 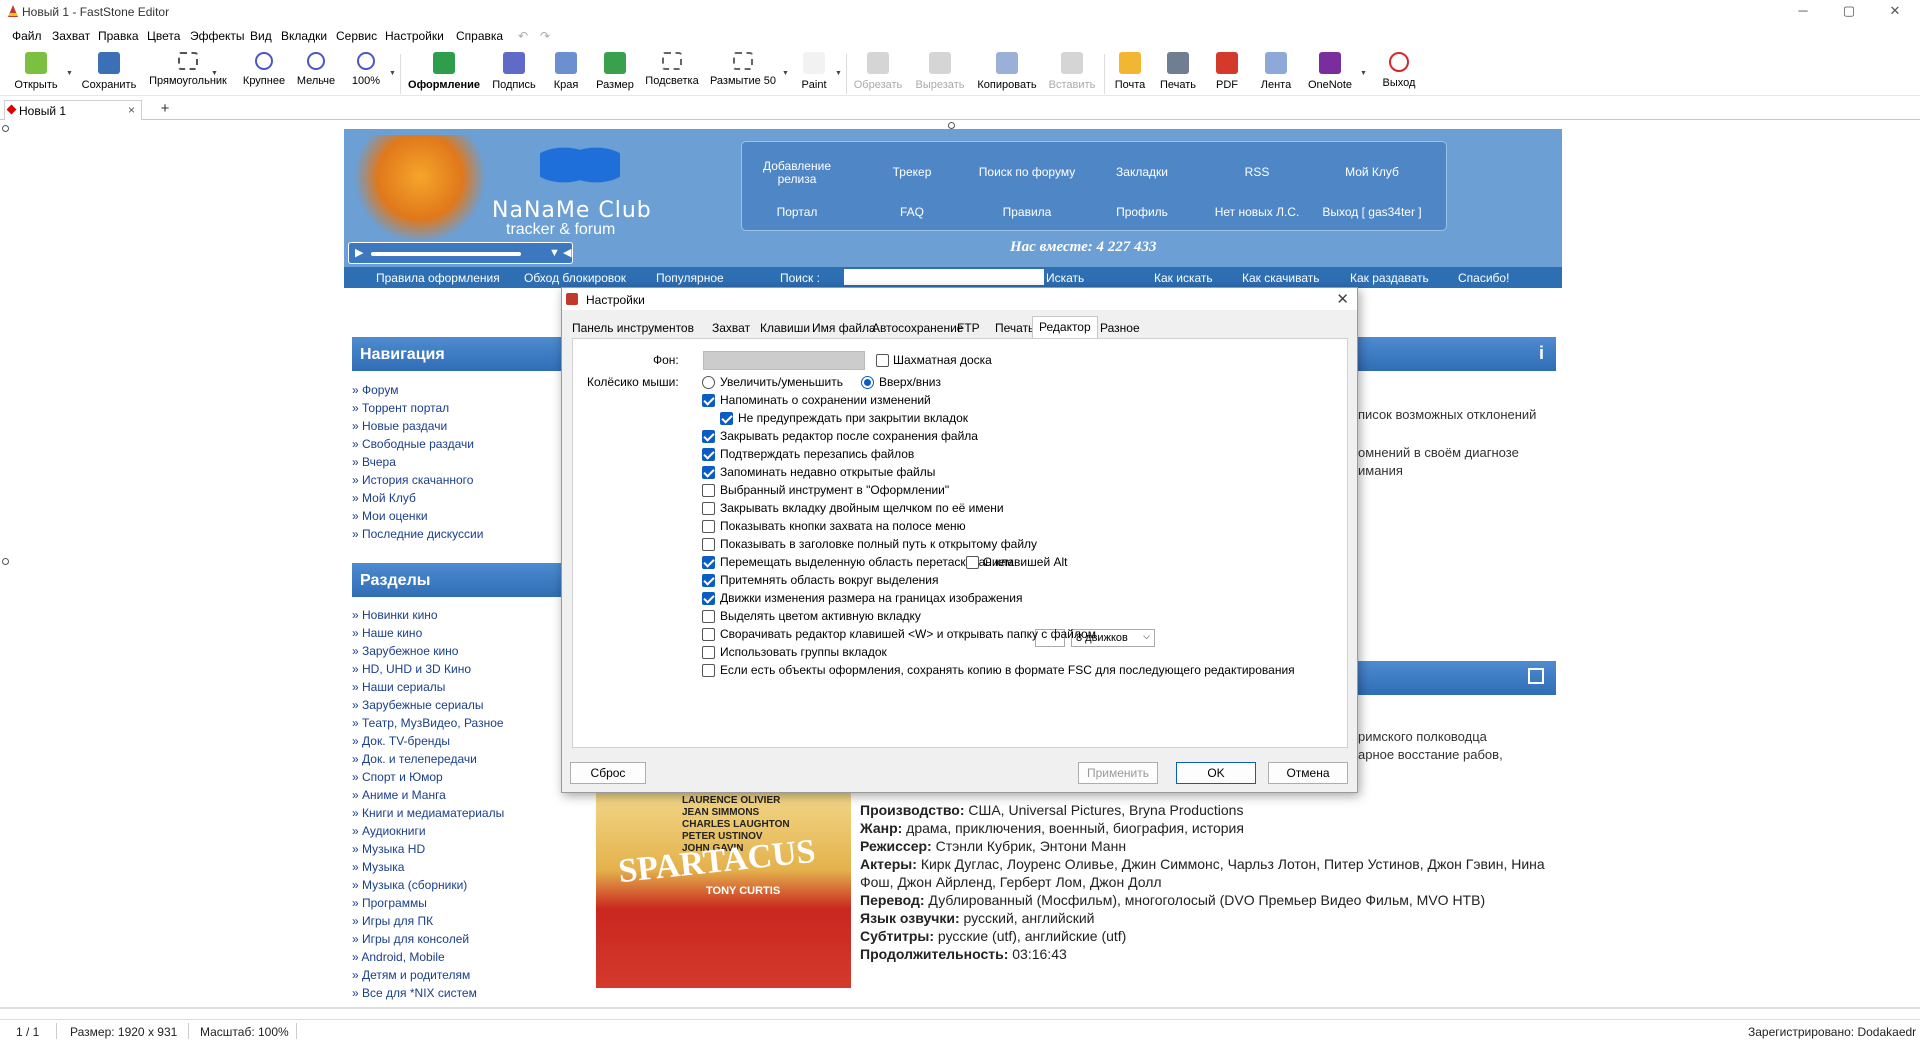 I want to click on dialog-close-button: ✕, so click(x=1342, y=299).